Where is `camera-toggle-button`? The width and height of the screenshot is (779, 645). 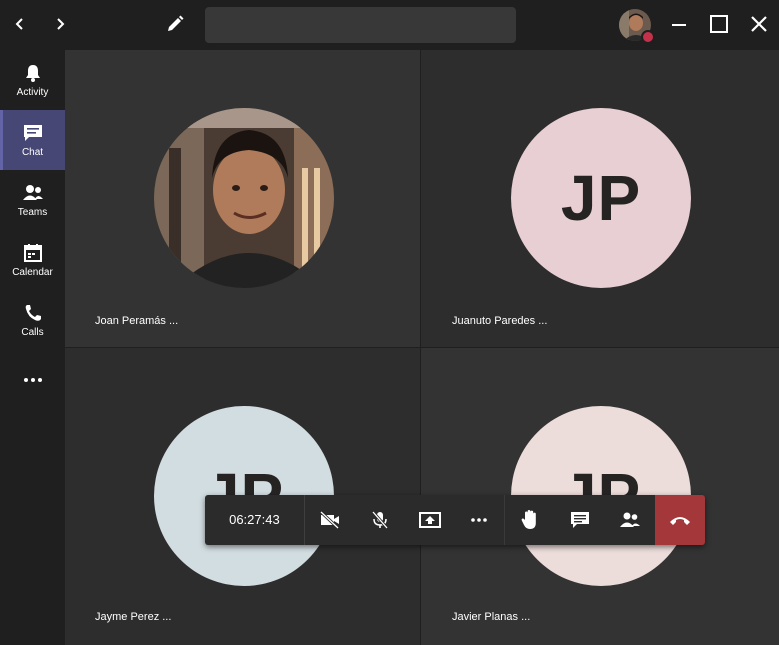 camera-toggle-button is located at coordinates (330, 520).